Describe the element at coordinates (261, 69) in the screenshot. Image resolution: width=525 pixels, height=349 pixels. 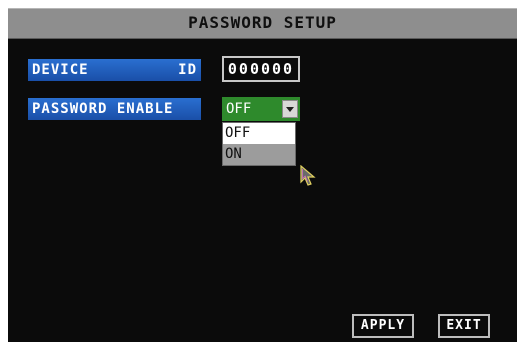
I see `device-id-field: 000000` at that location.